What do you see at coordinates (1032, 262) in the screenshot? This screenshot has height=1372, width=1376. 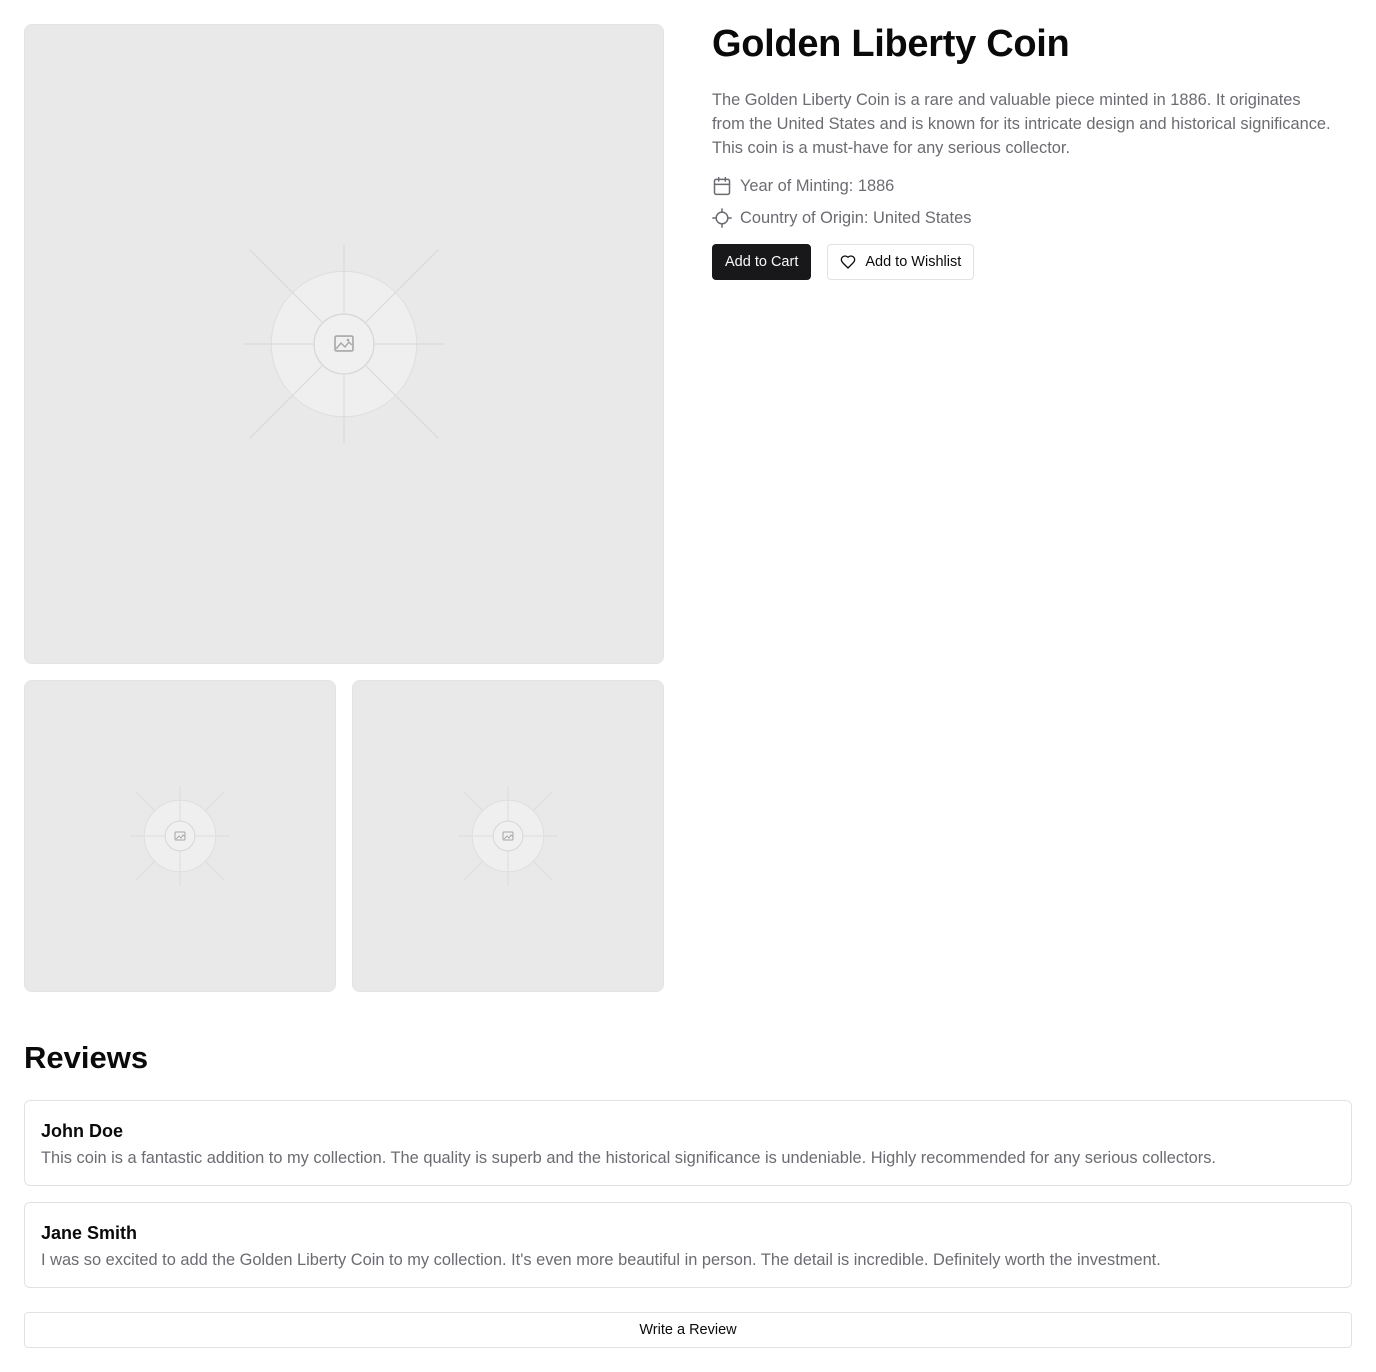 I see `product-actions: Add to Cart Add to Wishlist` at bounding box center [1032, 262].